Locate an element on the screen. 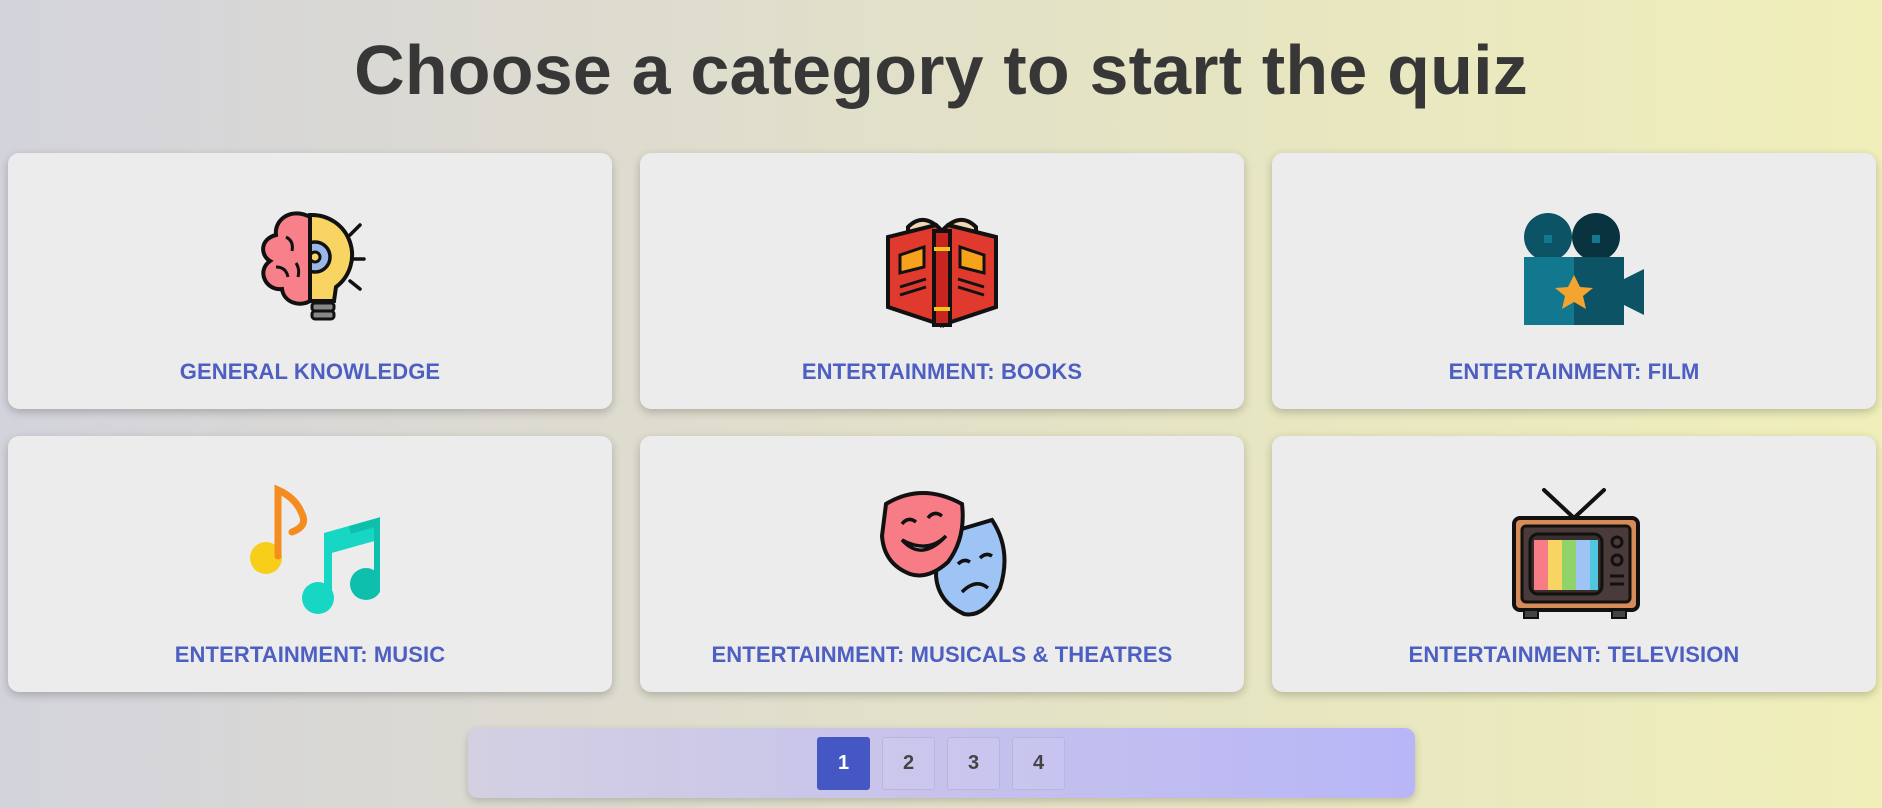 The height and width of the screenshot is (808, 1882). category-label: GENERAL KNOWLEDGE is located at coordinates (310, 371).